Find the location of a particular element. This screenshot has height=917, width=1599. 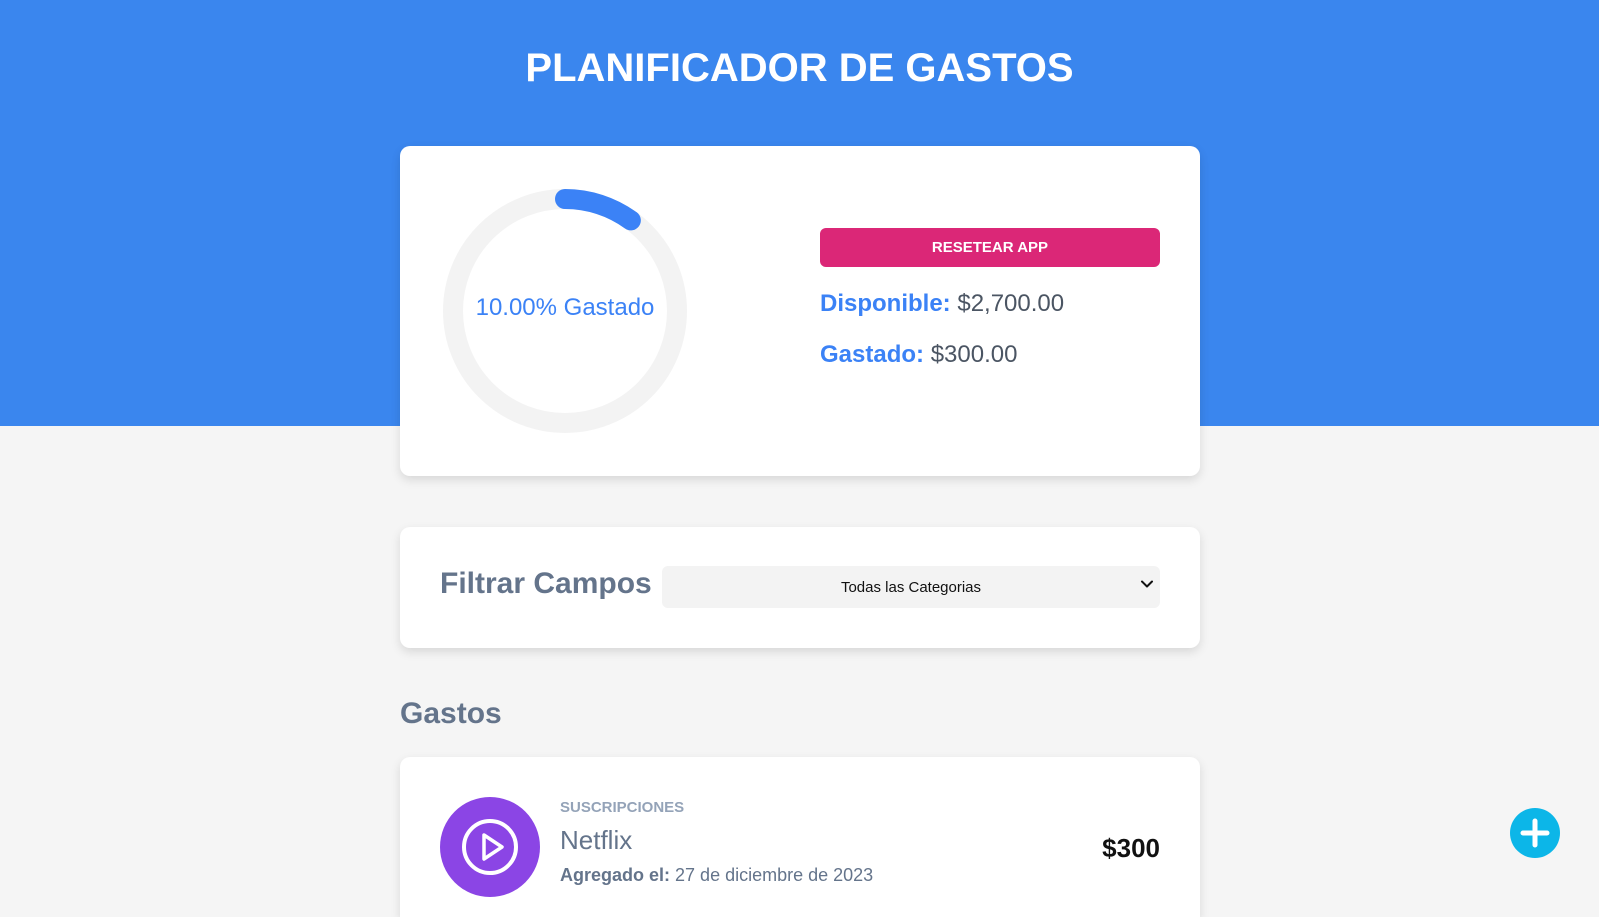

expense-category-icon is located at coordinates (490, 847).